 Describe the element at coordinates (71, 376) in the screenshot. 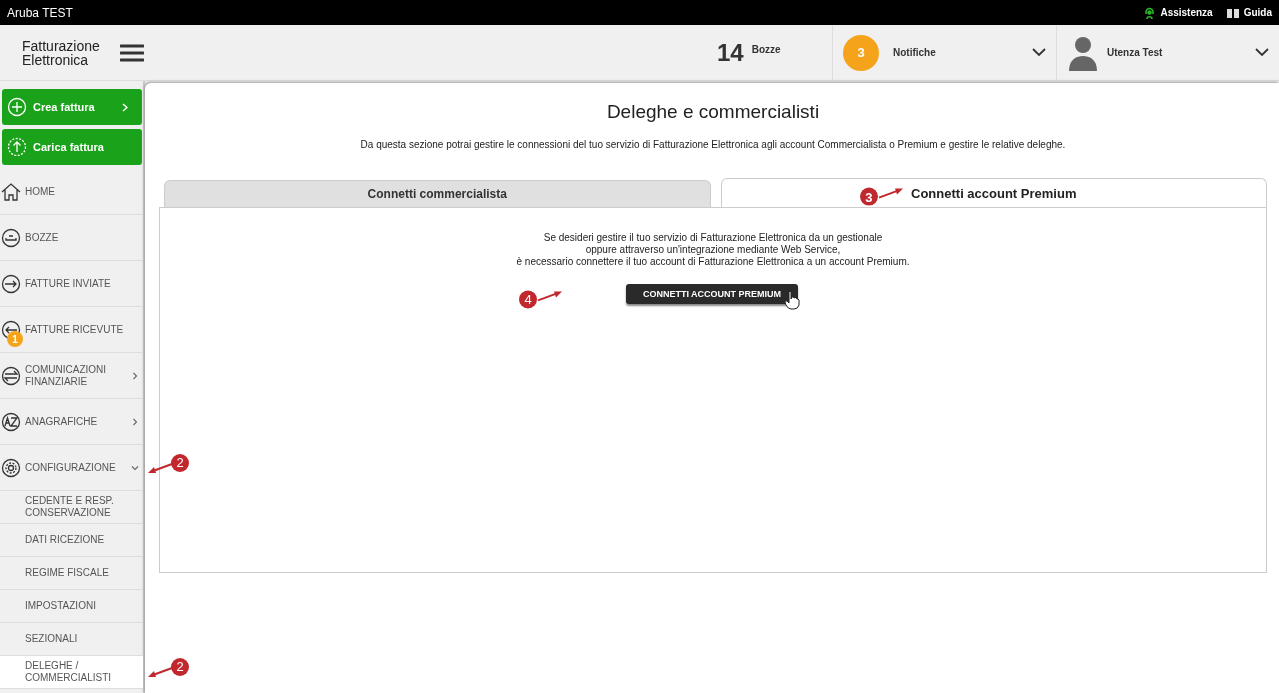

I see `nav-item: COMUNICAZIONI FINANZIARIE` at that location.